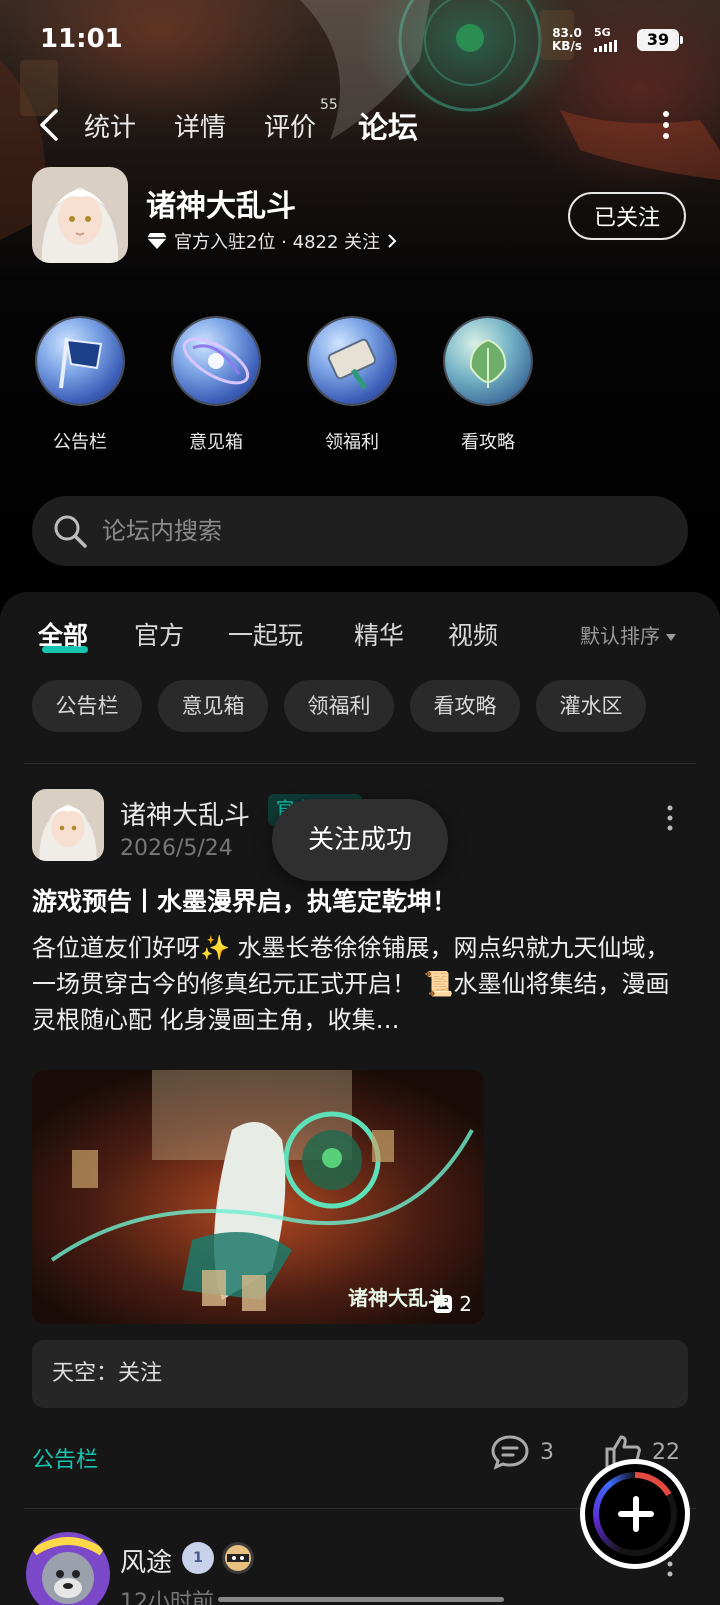  I want to click on user-level: 1, so click(198, 1558).